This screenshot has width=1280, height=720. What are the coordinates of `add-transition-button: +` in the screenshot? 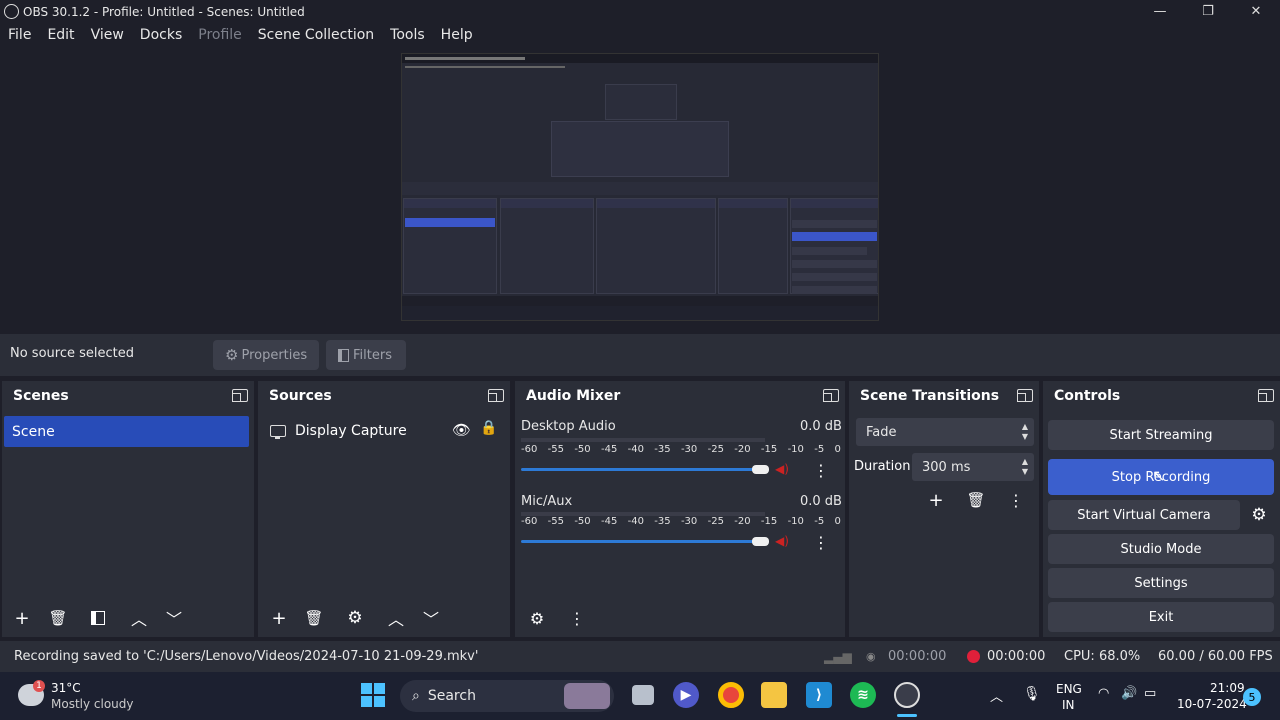 It's located at (936, 500).